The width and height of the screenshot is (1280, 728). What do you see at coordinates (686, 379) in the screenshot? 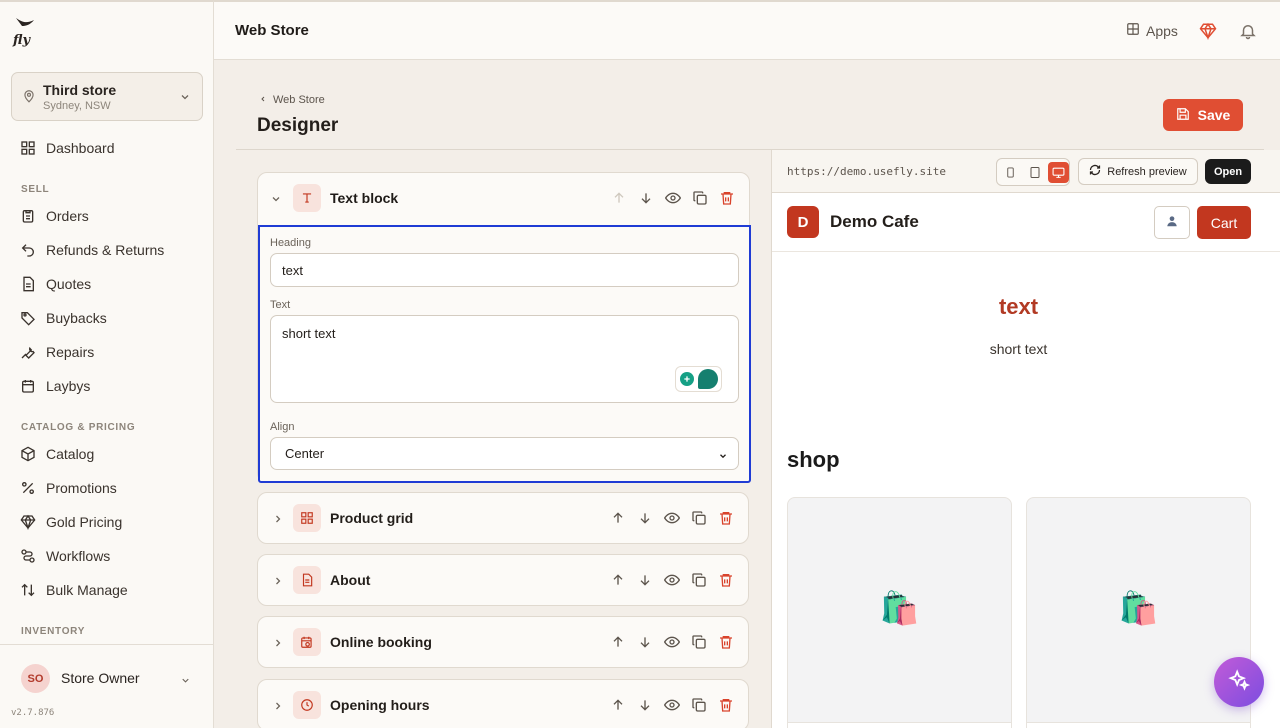
I see `add-icon` at bounding box center [686, 379].